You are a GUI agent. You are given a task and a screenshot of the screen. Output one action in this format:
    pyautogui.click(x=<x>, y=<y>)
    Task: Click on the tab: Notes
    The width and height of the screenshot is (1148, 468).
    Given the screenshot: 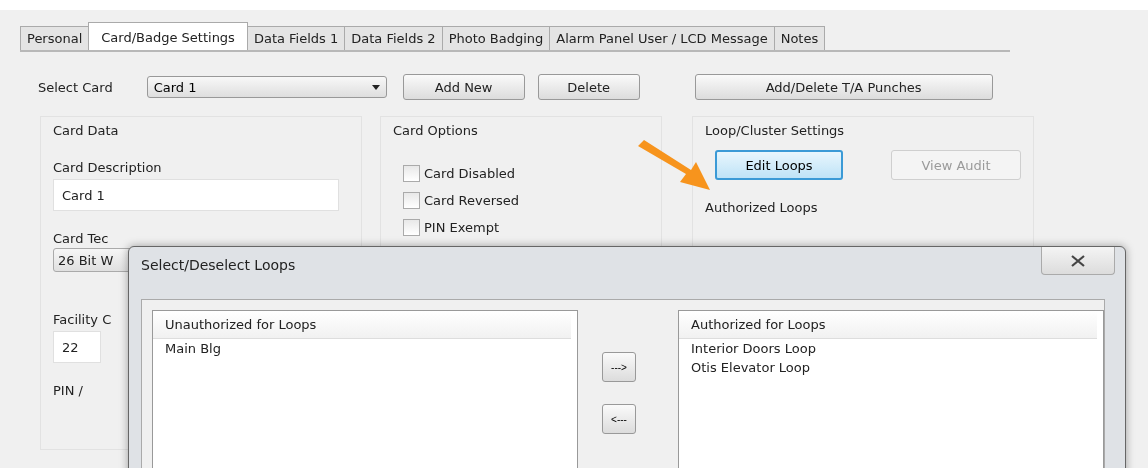 What is the action you would take?
    pyautogui.click(x=799, y=38)
    